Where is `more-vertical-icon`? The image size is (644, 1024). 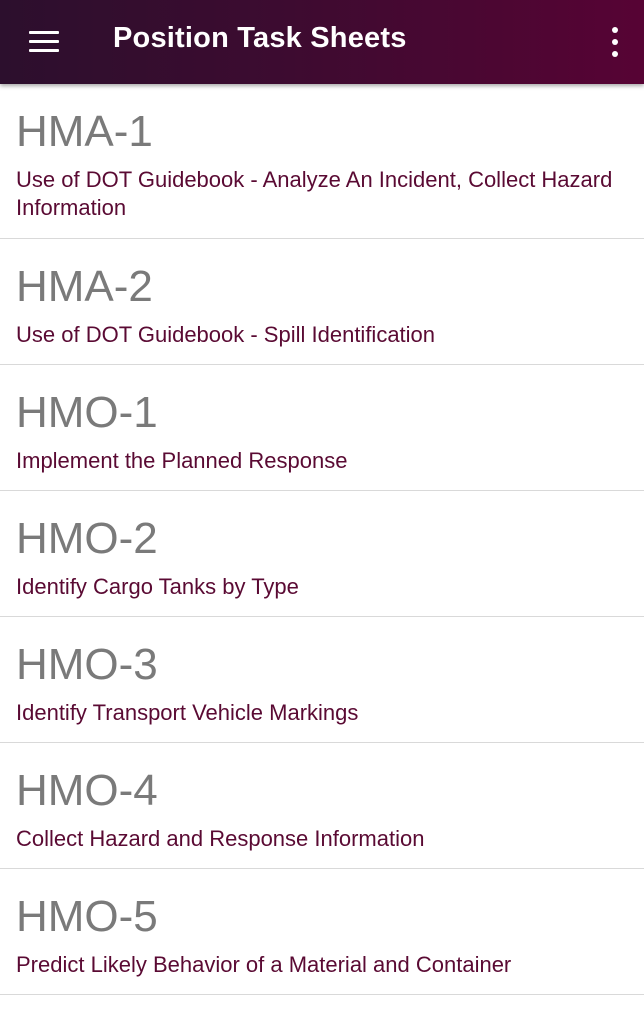
more-vertical-icon is located at coordinates (615, 42).